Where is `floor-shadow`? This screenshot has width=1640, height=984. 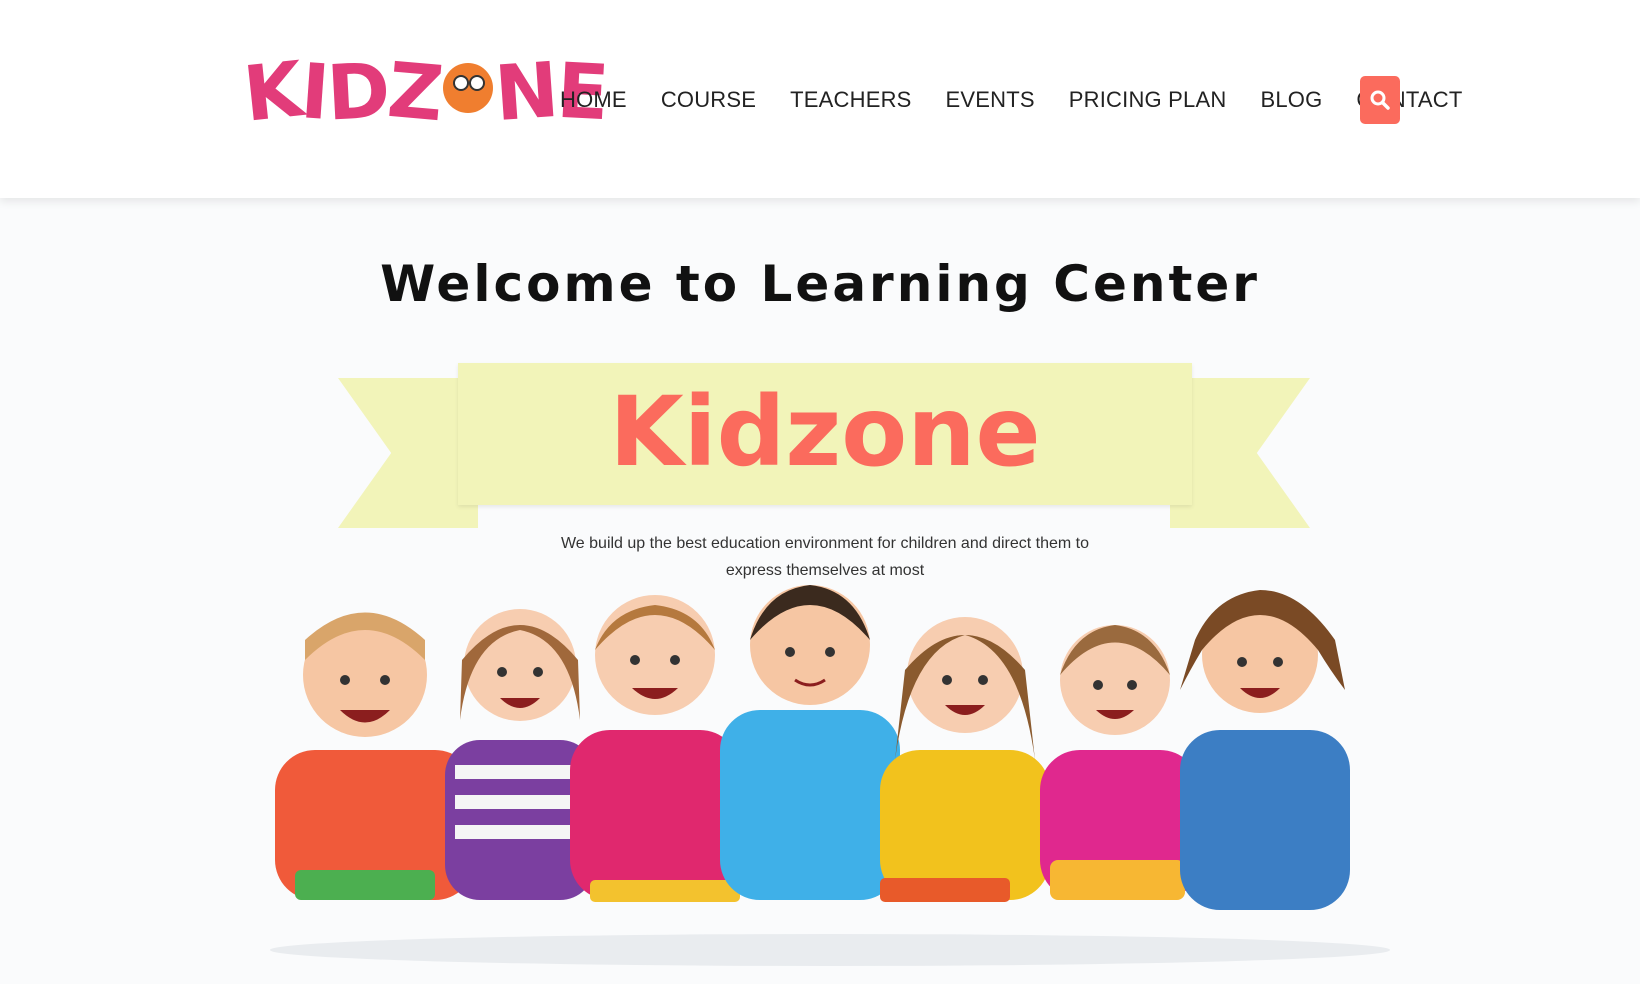
floor-shadow is located at coordinates (830, 950).